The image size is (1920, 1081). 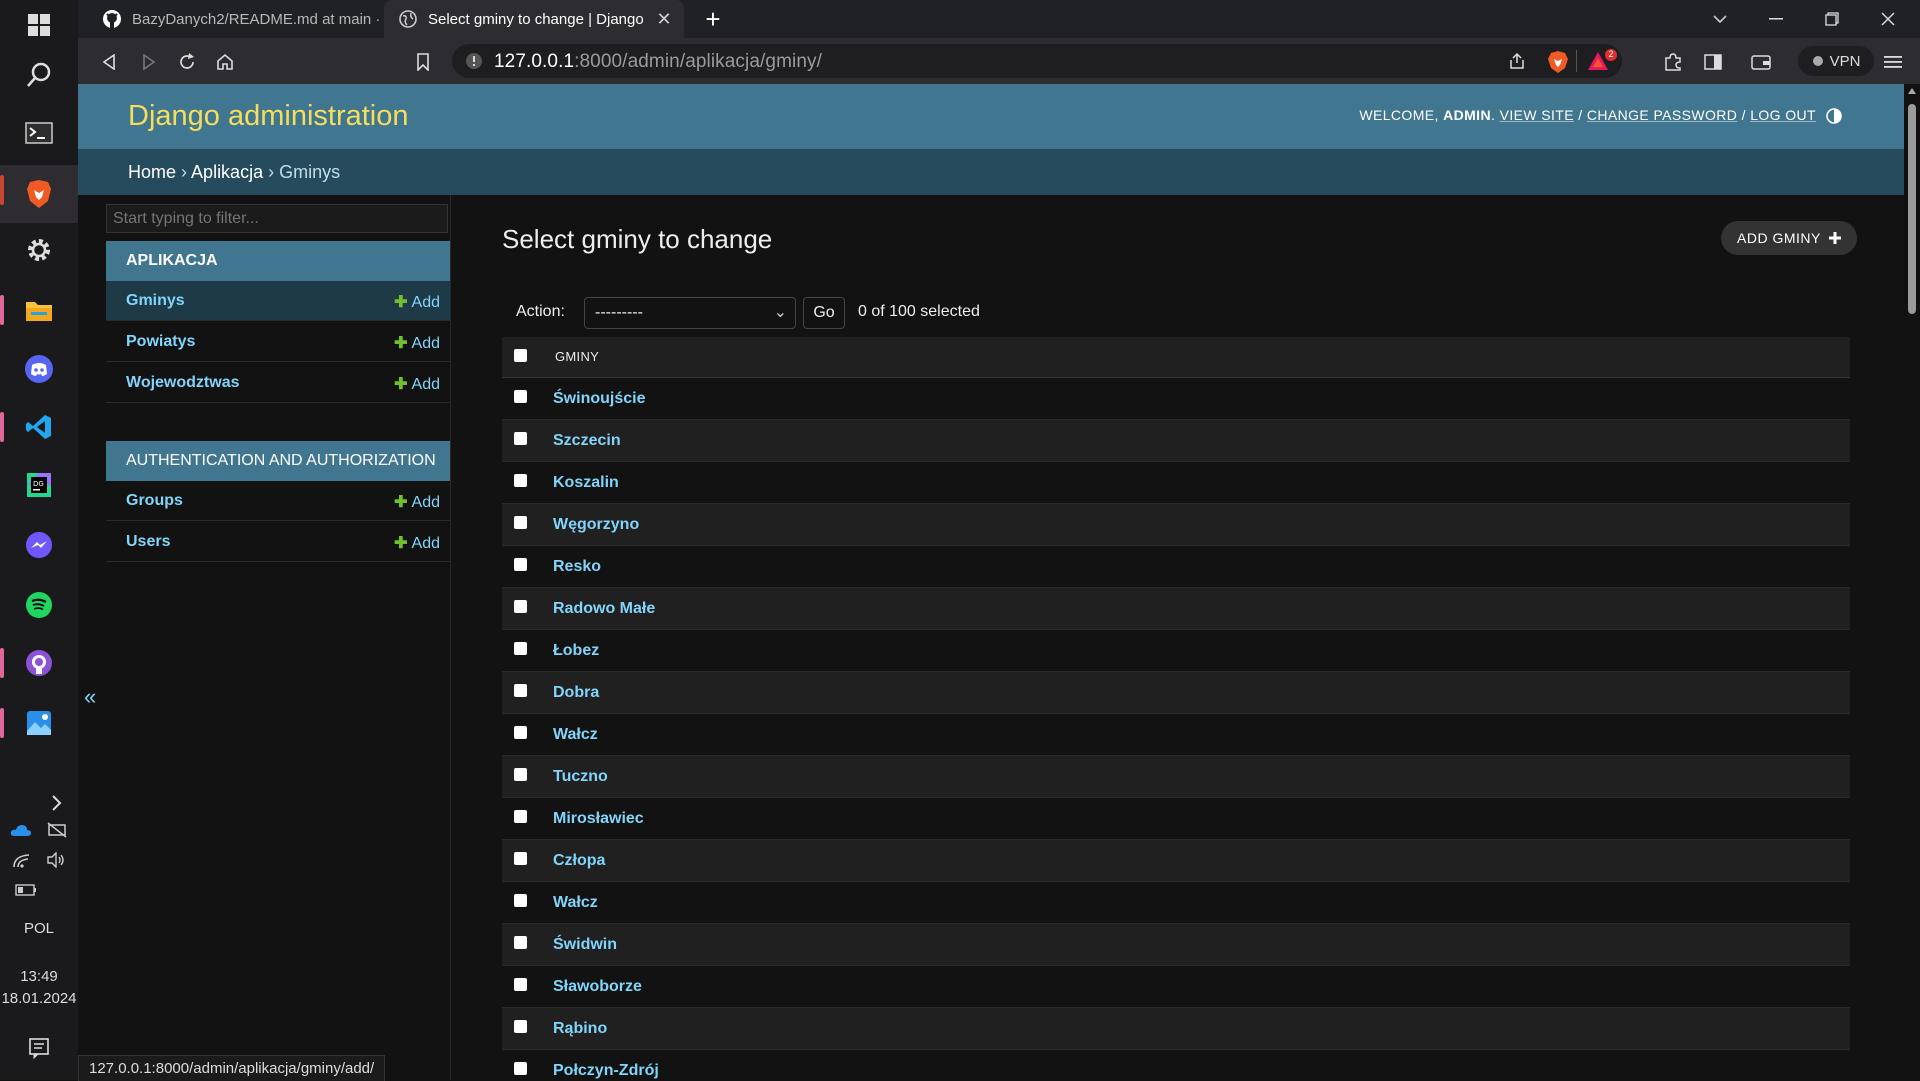 What do you see at coordinates (109, 62) in the screenshot?
I see `back-icon` at bounding box center [109, 62].